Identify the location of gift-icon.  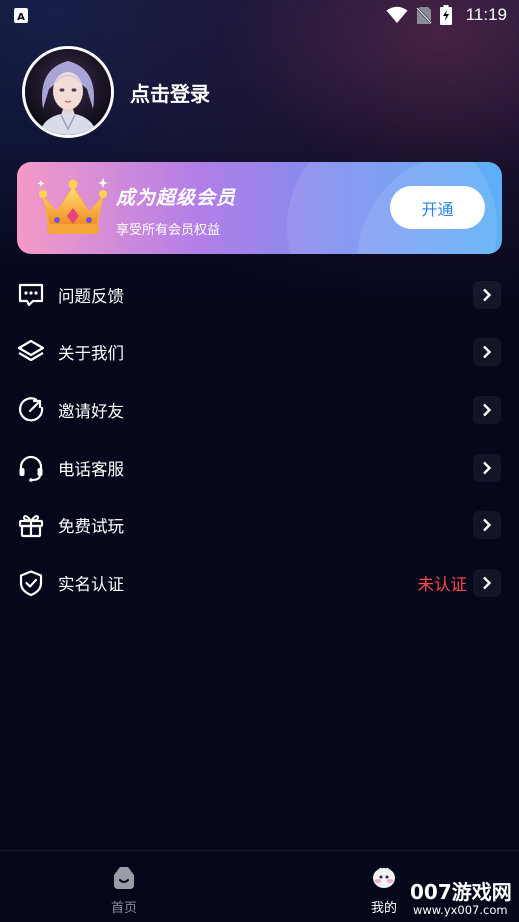
(31, 525).